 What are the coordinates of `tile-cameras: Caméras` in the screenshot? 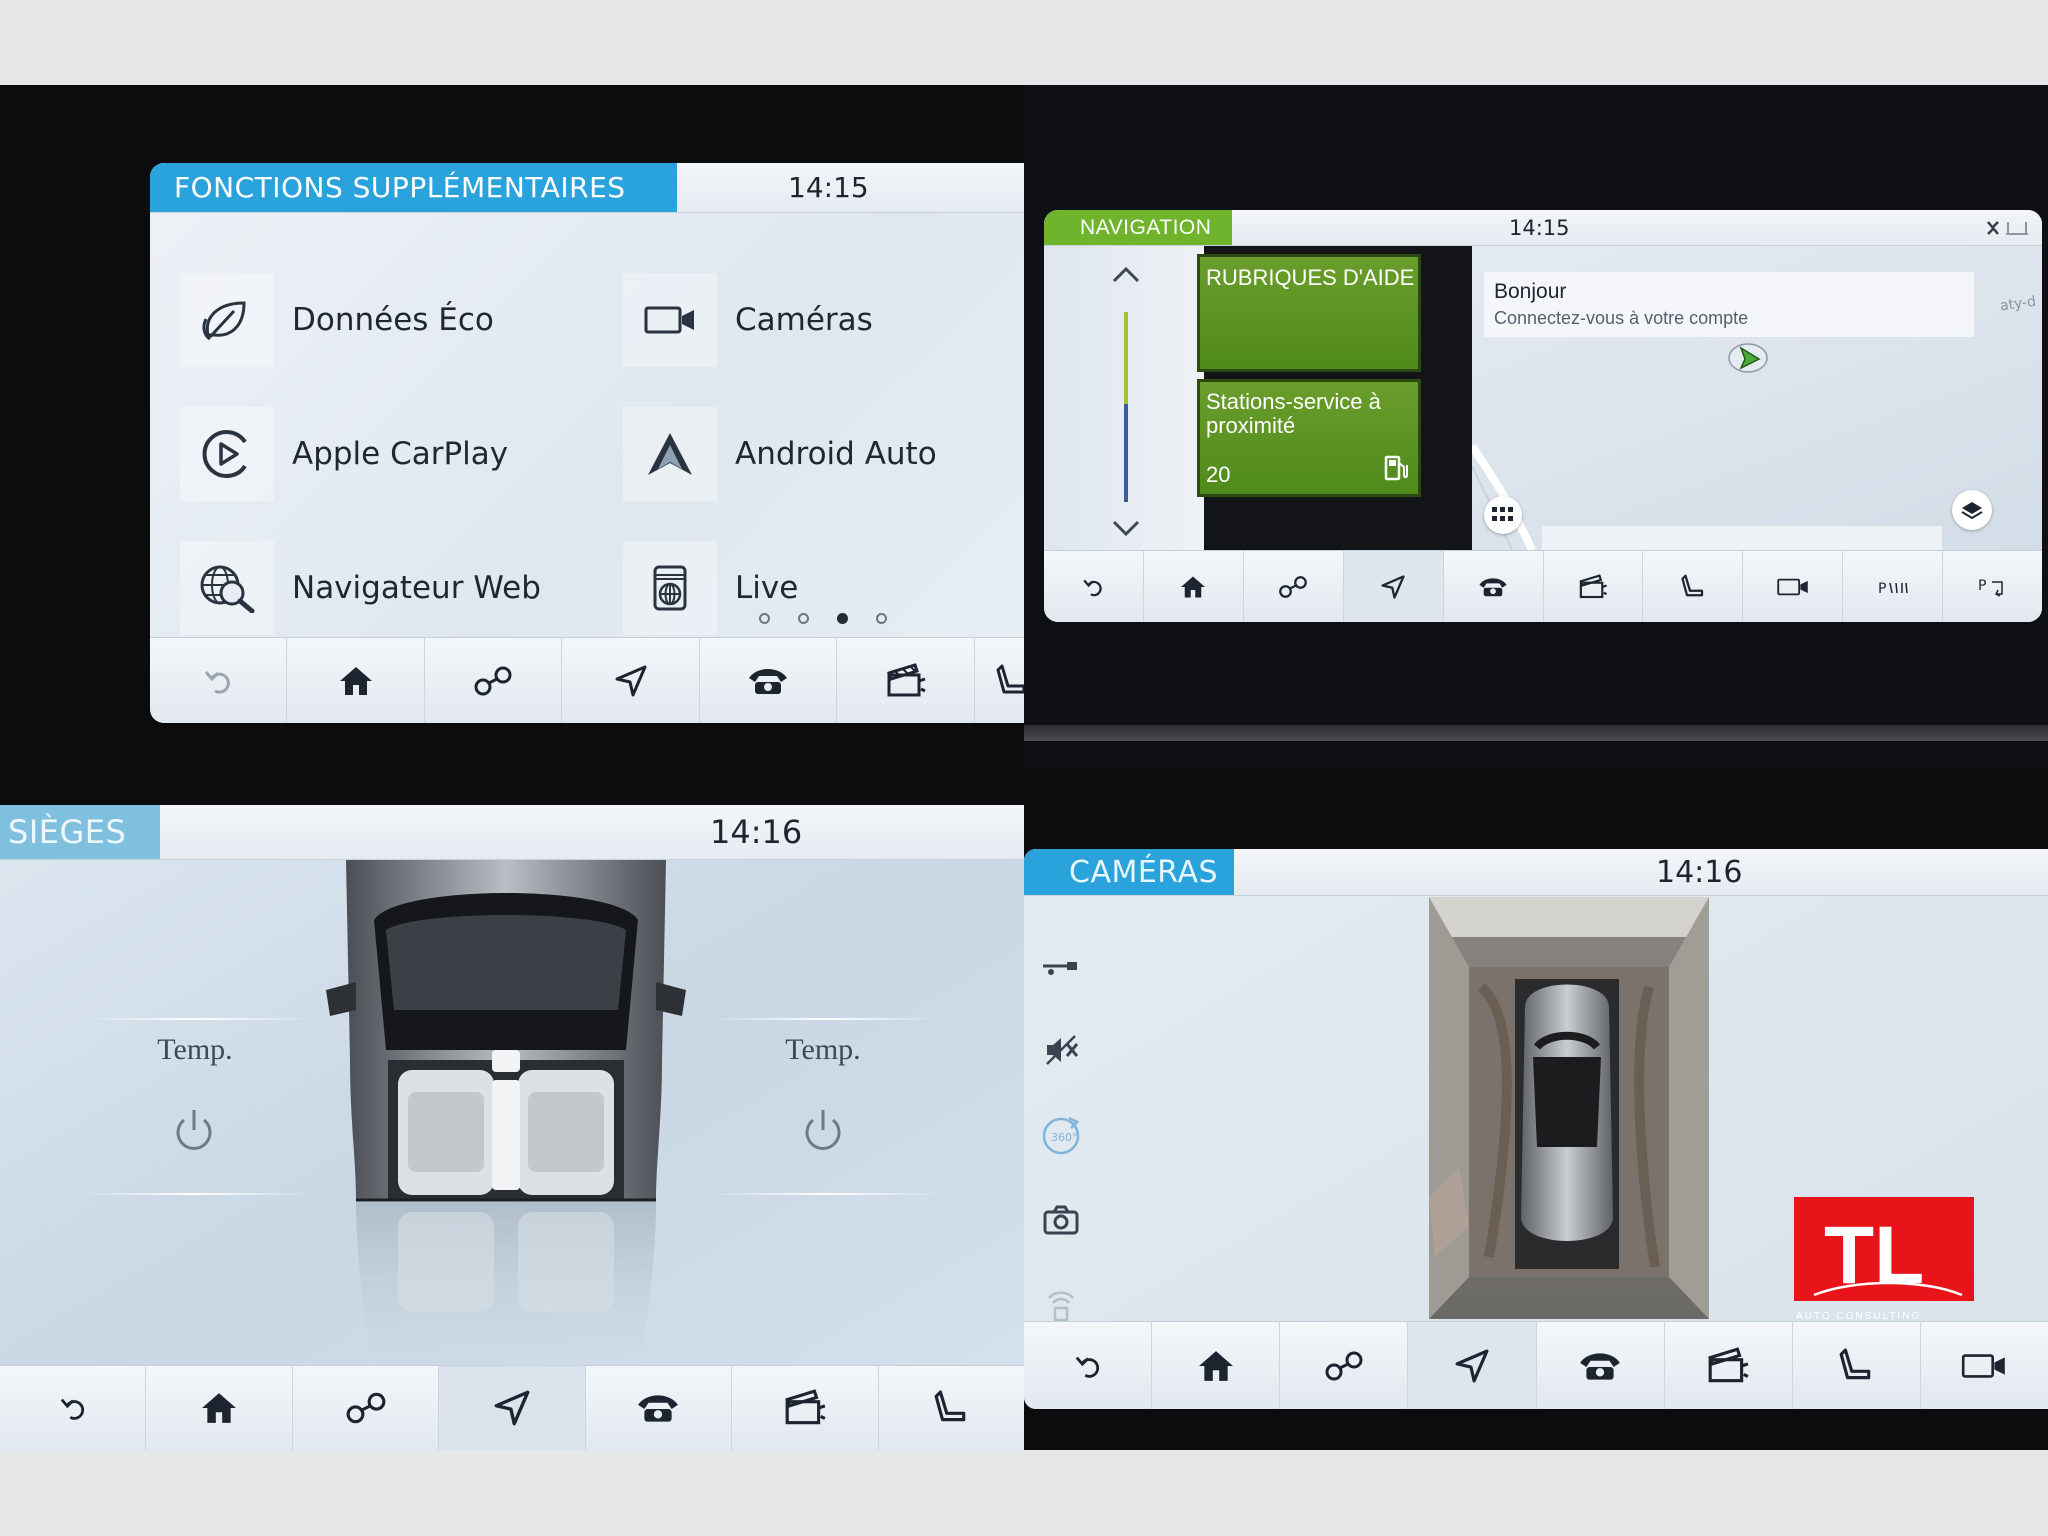 It's located at (748, 320).